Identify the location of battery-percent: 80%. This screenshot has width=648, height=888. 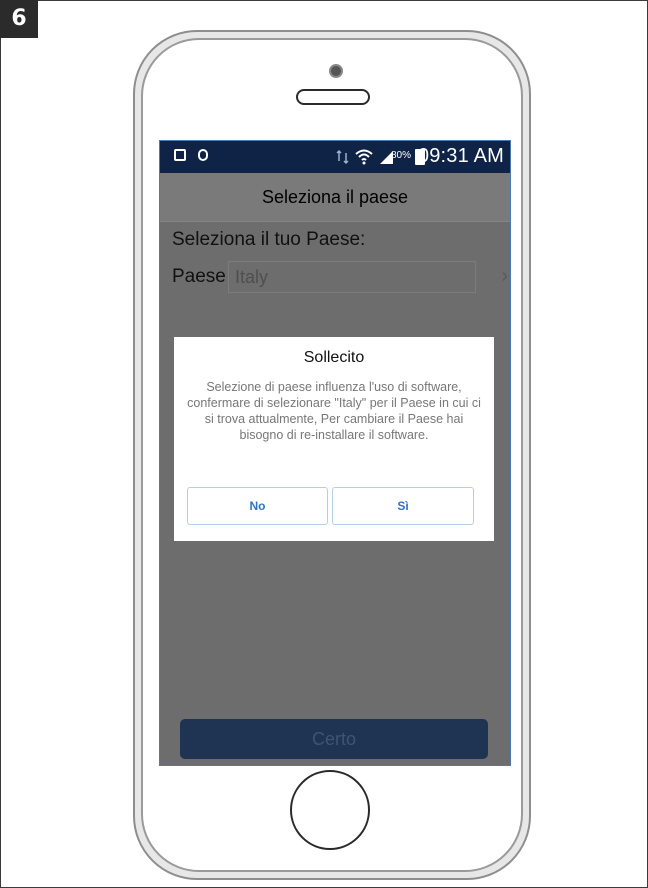
(400, 155).